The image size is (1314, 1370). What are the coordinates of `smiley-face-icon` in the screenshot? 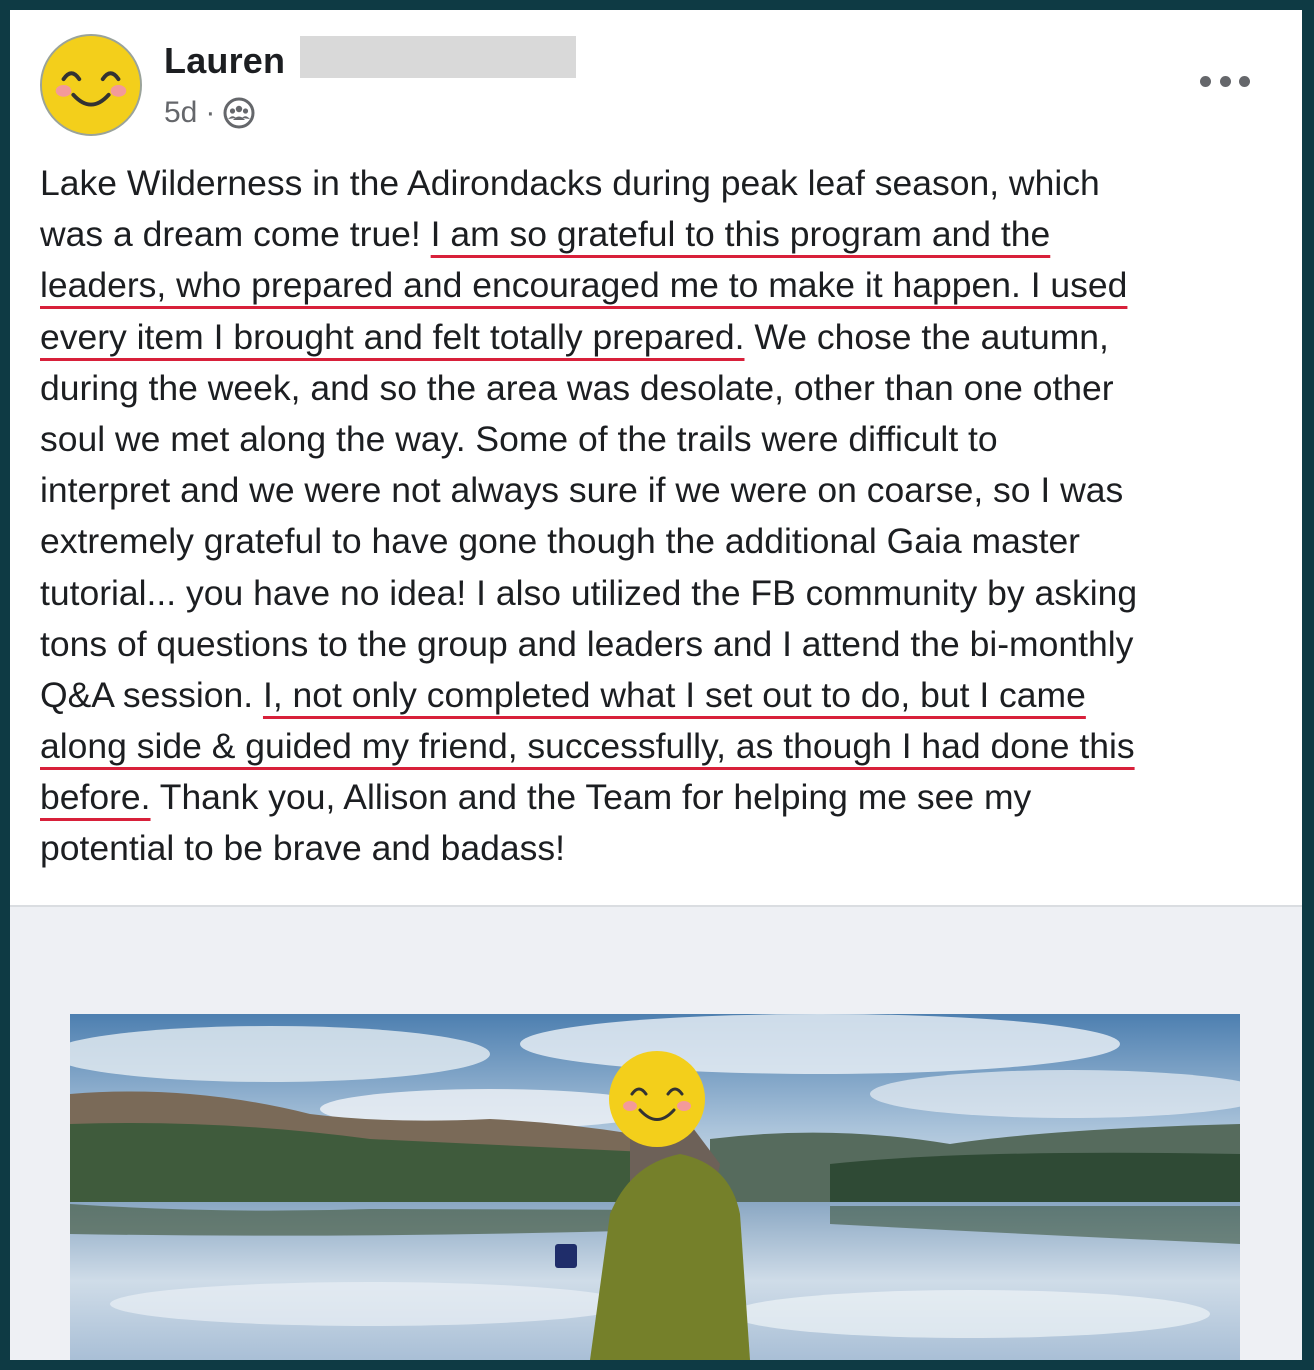 It's located at (91, 85).